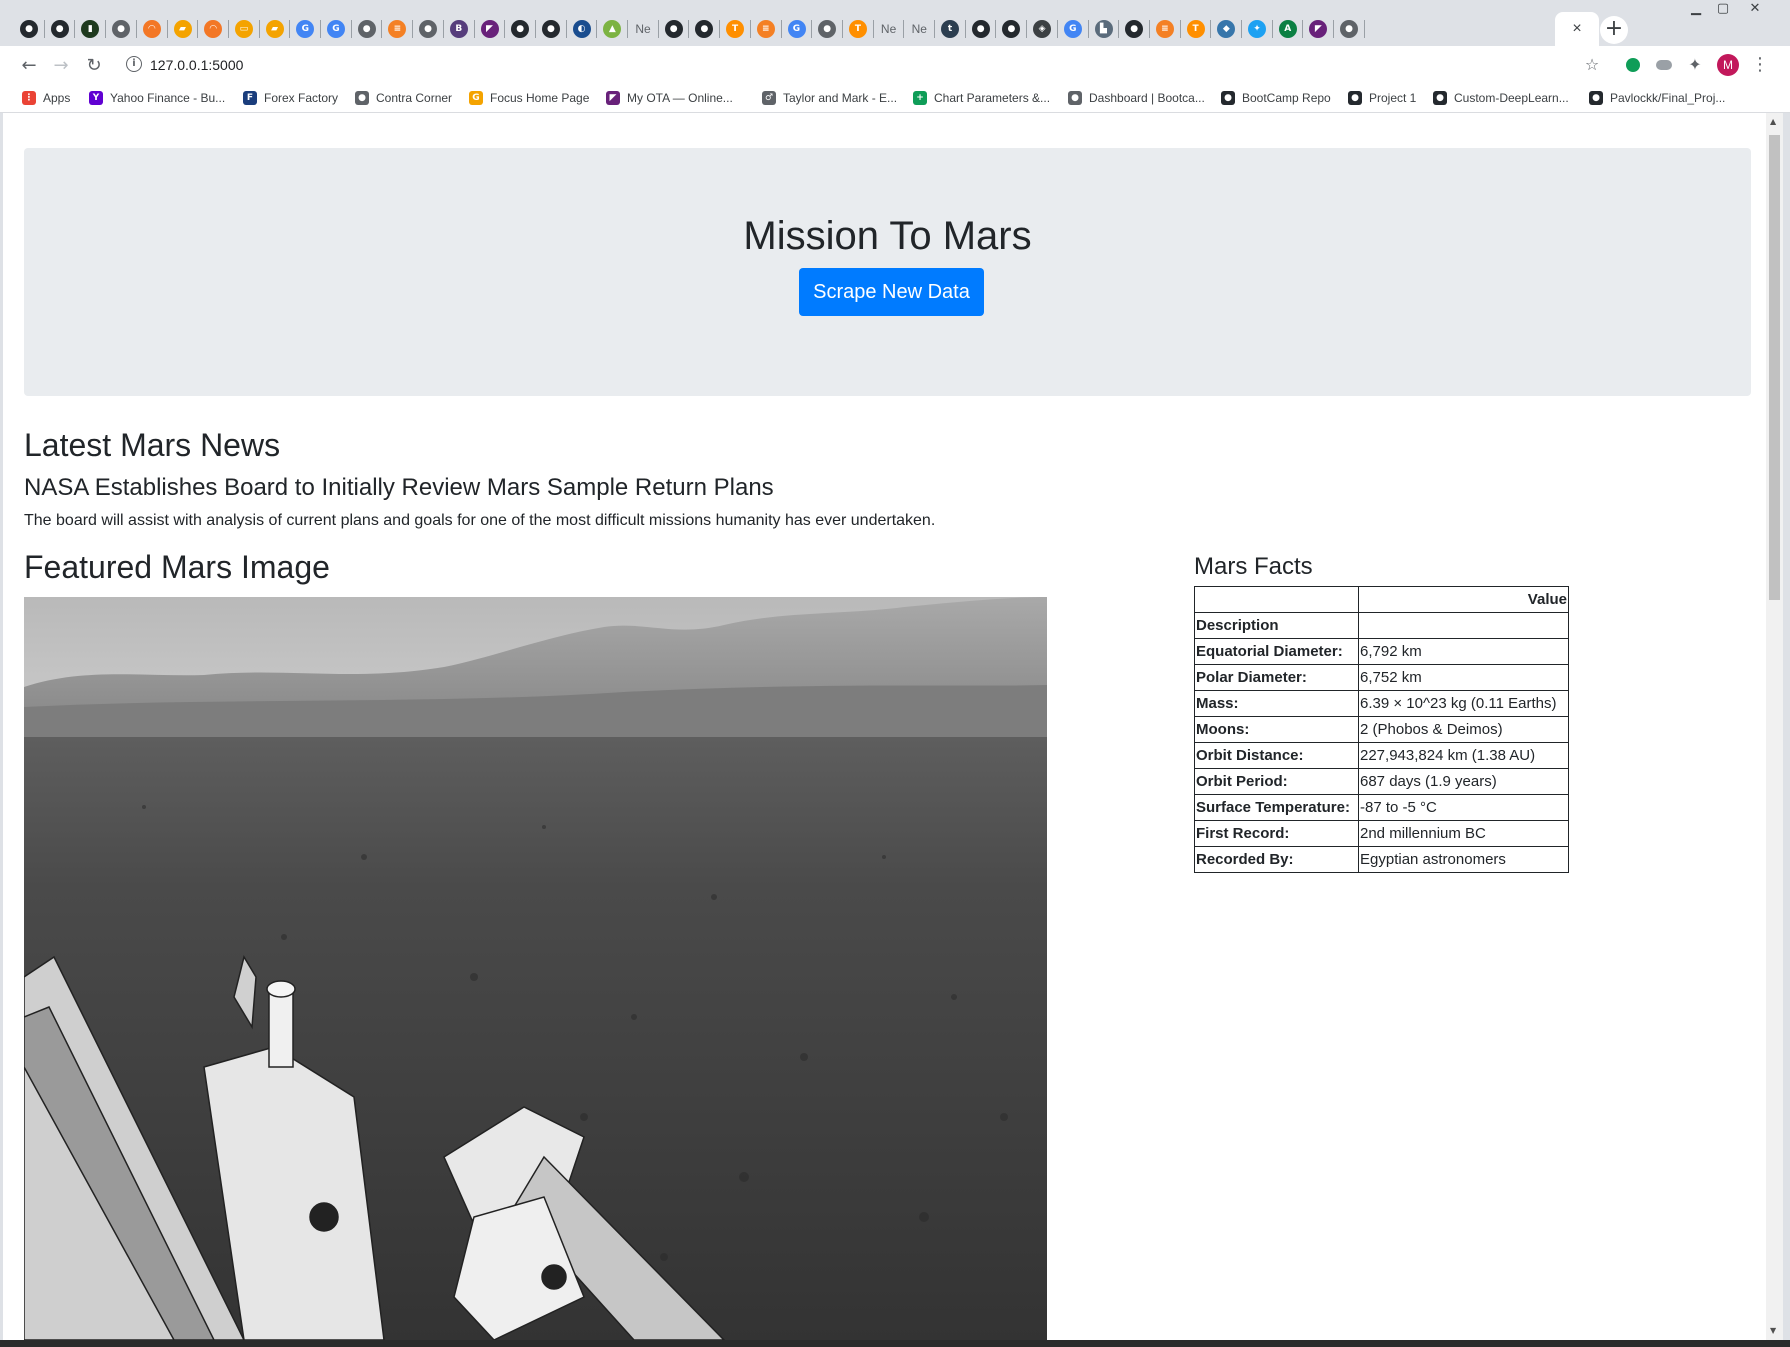  I want to click on browser-menu-icon: ⋮, so click(1760, 65).